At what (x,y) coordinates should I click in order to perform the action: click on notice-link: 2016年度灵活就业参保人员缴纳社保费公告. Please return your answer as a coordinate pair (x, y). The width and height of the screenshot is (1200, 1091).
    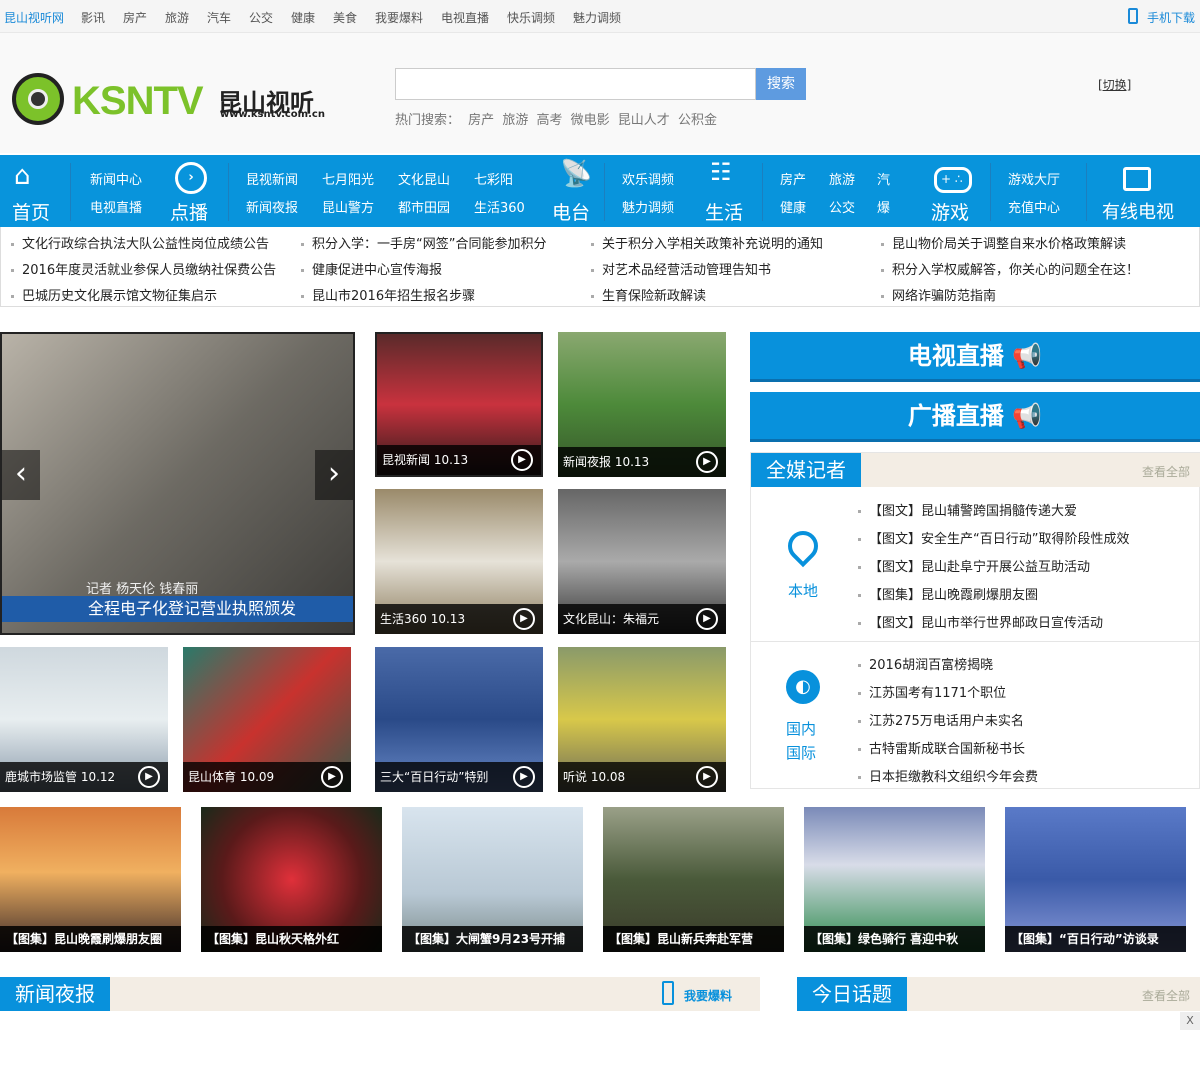
    Looking at the image, I should click on (143, 268).